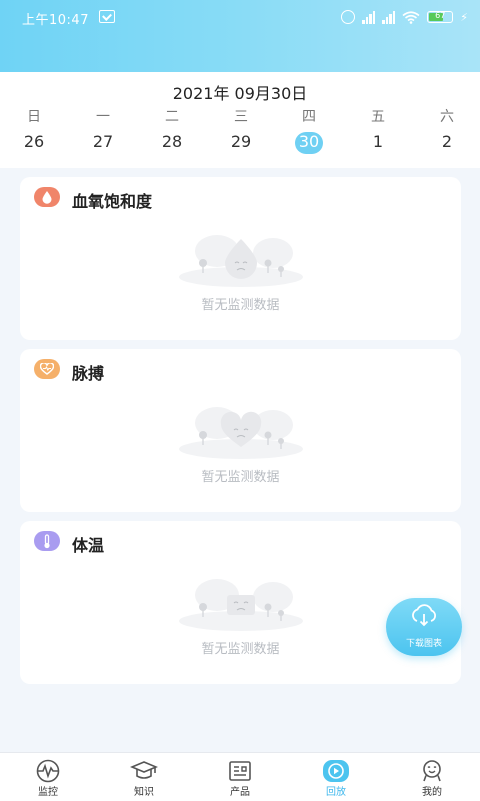 The width and height of the screenshot is (480, 801). What do you see at coordinates (34, 141) in the screenshot?
I see `calendar-day: 26` at bounding box center [34, 141].